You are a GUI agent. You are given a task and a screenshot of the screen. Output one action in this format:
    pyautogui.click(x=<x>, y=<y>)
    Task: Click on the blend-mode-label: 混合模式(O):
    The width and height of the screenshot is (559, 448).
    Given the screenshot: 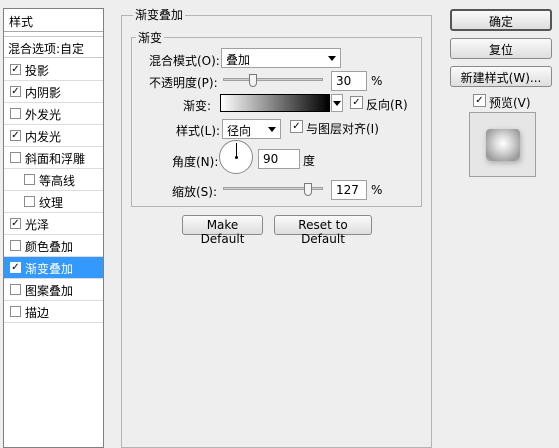 What is the action you would take?
    pyautogui.click(x=184, y=61)
    